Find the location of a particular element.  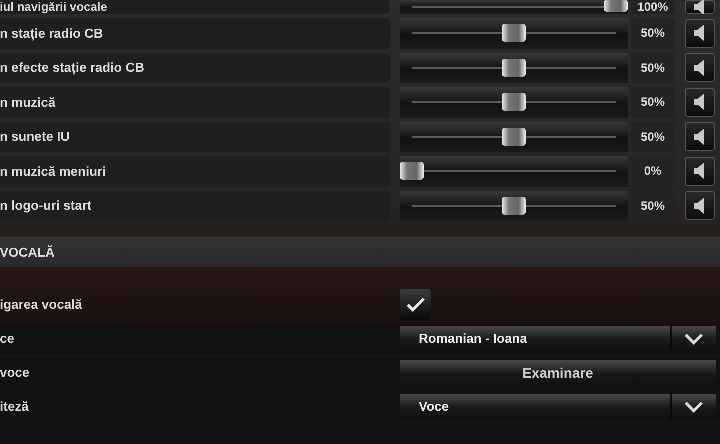

setting-label: n muzică meniuri is located at coordinates (195, 171).